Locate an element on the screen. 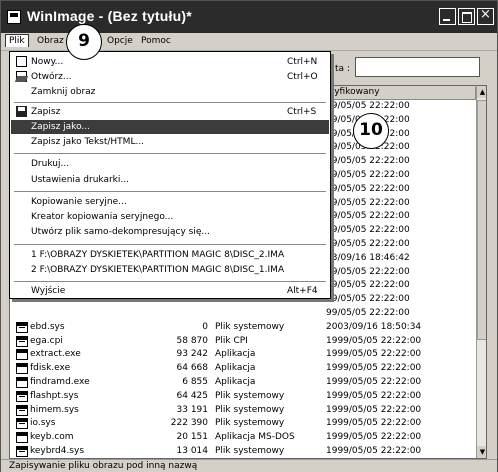  cell-name: keybrd4.sys is located at coordinates (57, 450).